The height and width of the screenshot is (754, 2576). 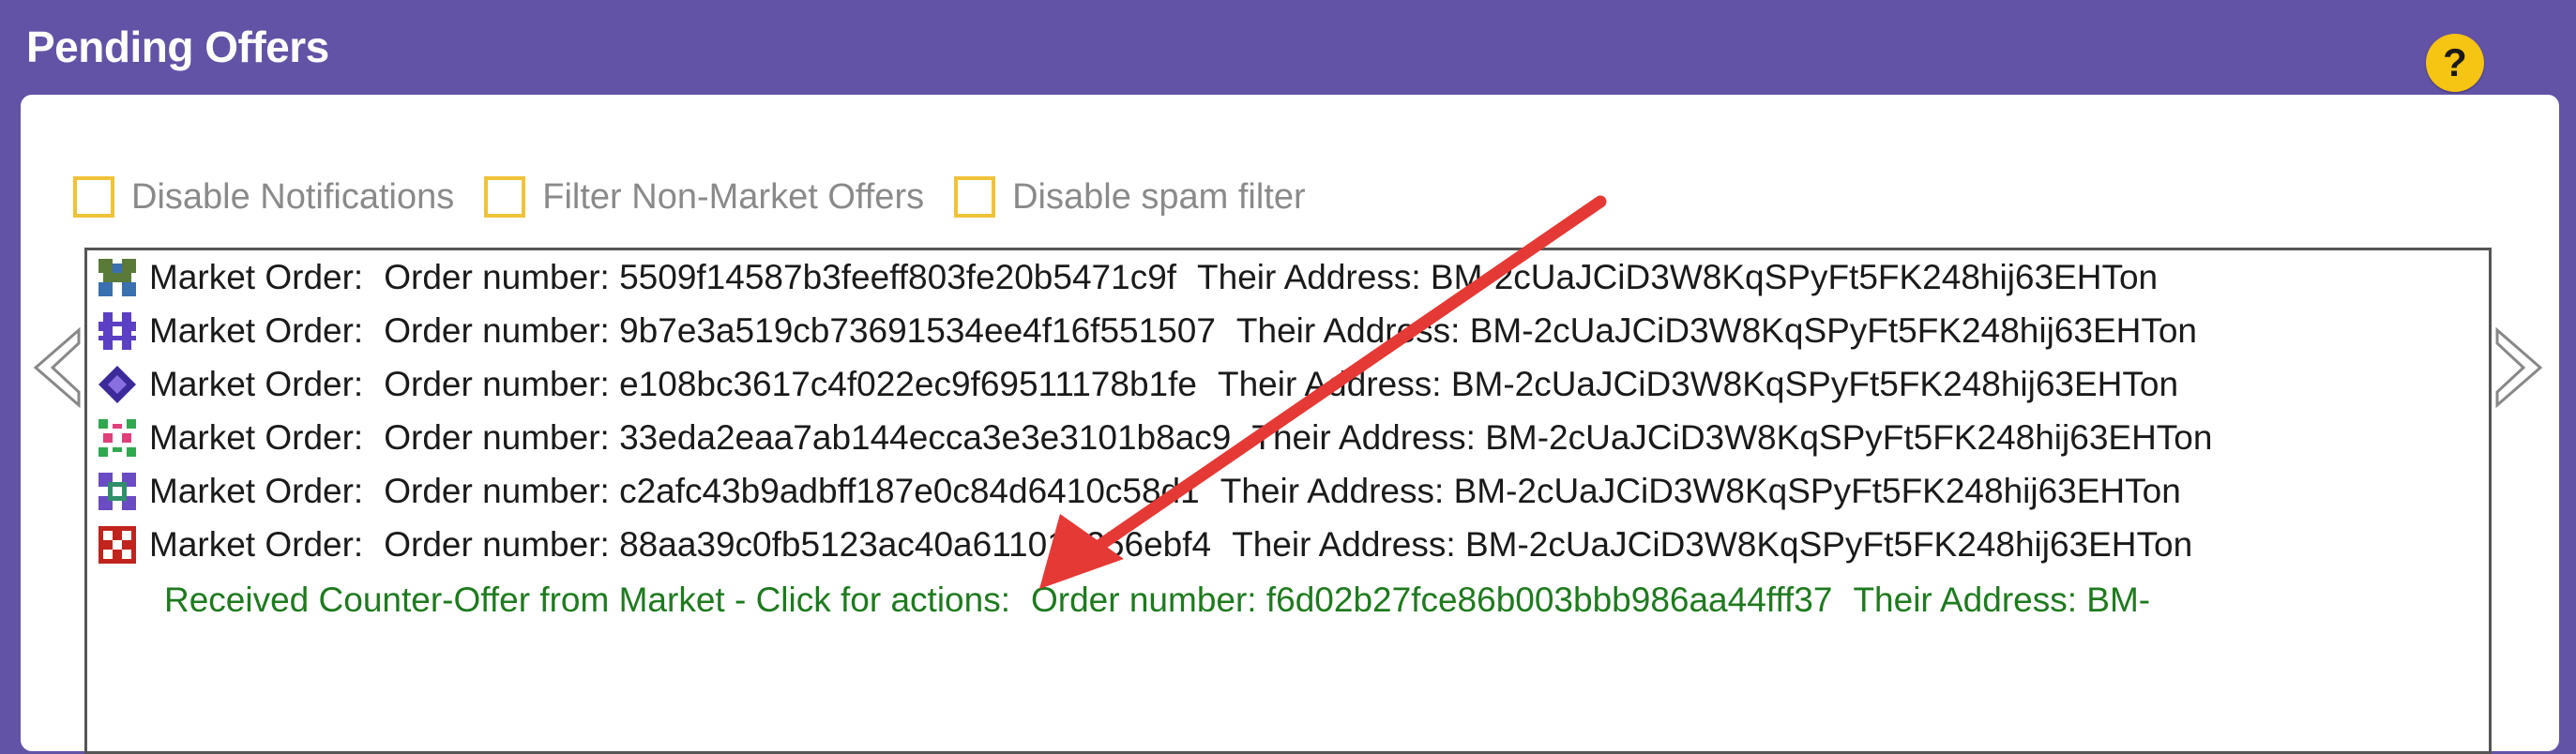 I want to click on question-icon: ?, so click(x=2455, y=62).